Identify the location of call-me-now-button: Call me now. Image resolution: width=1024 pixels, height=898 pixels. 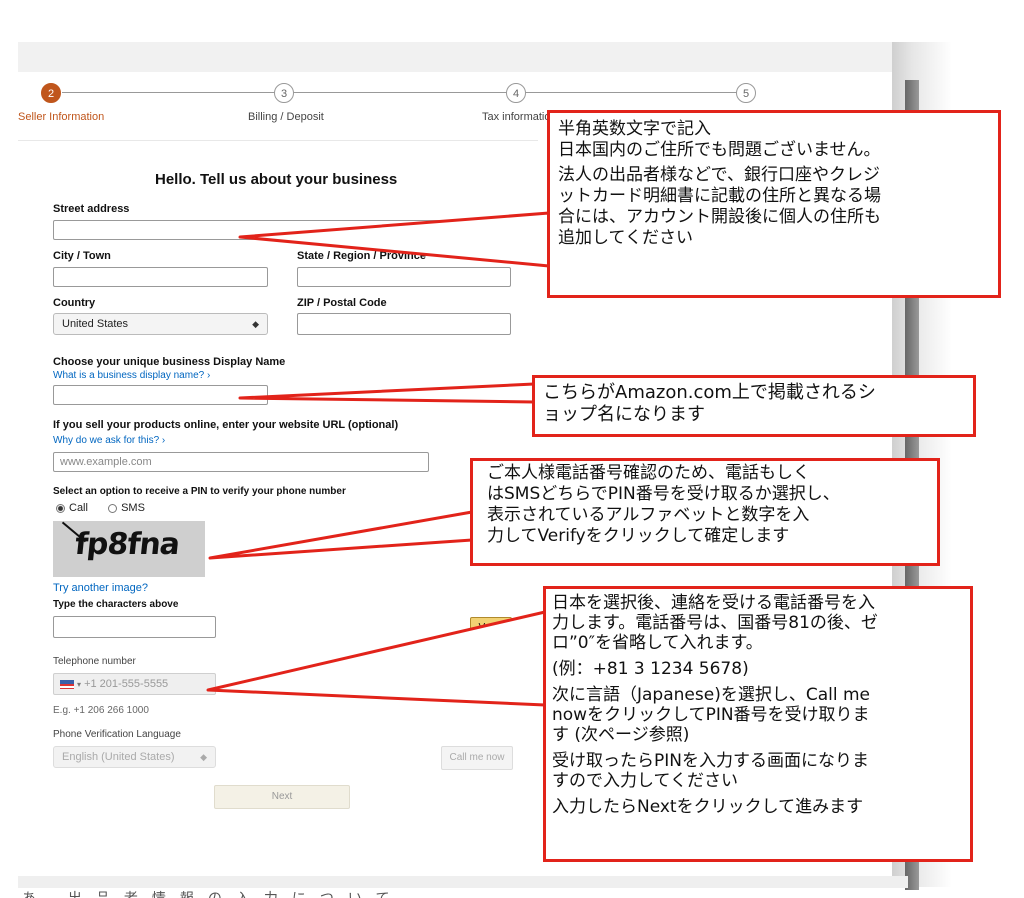
(477, 758).